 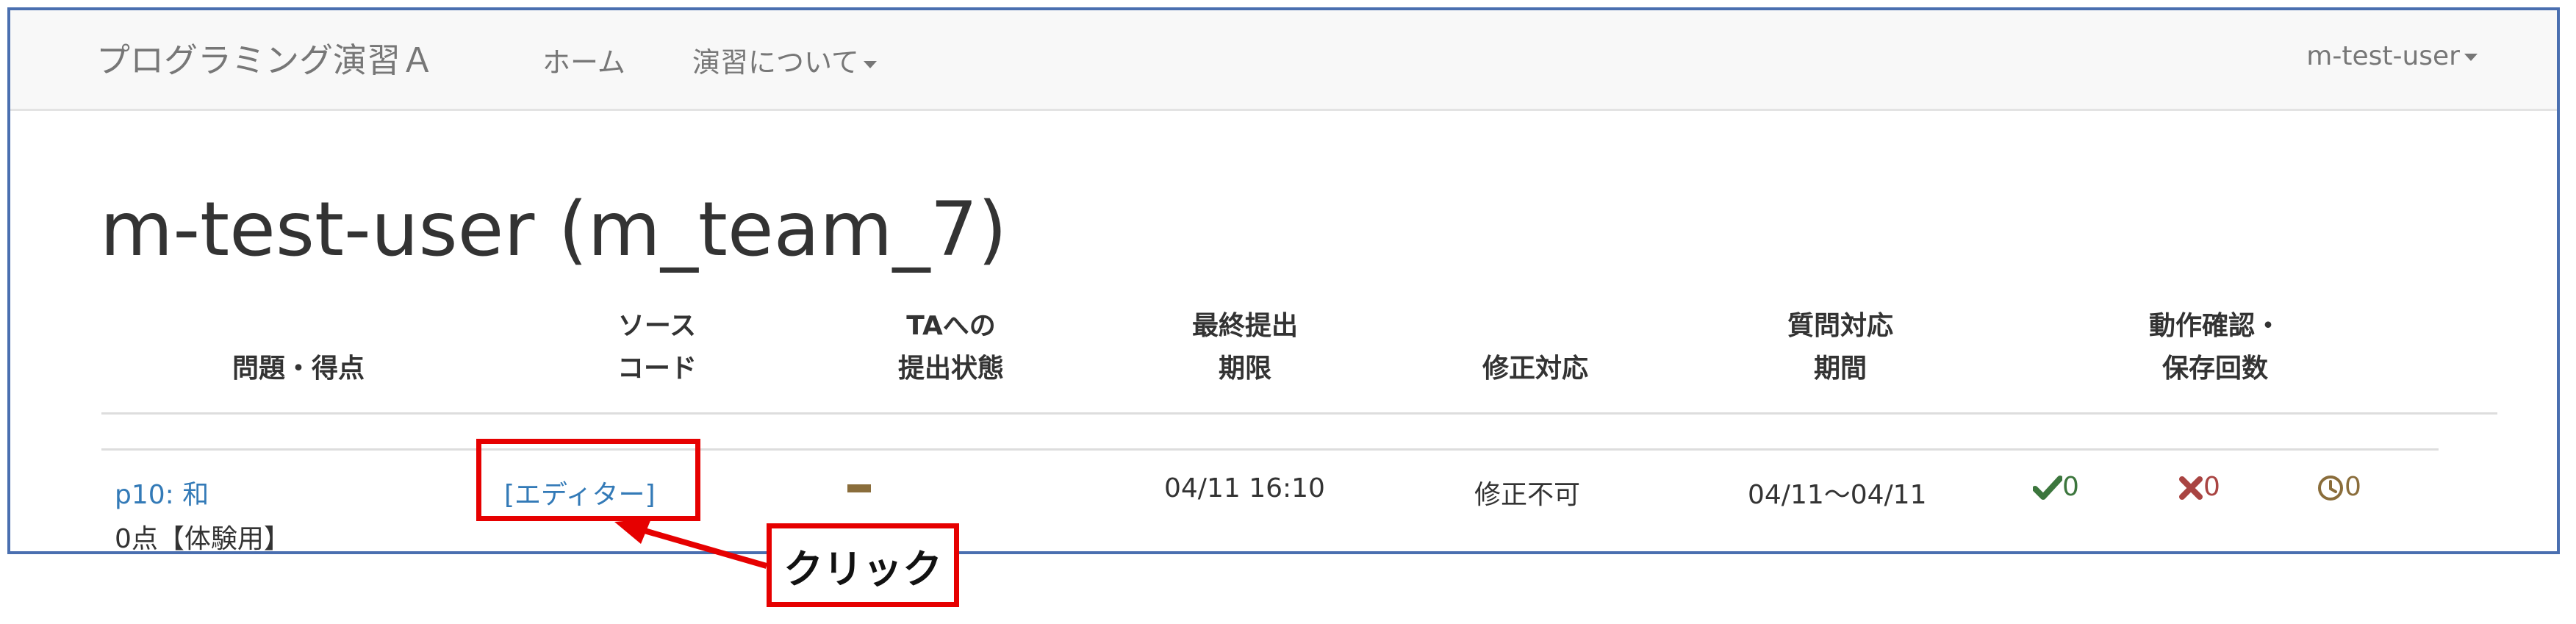 I want to click on header-ta-status: TAへの 提出状態, so click(x=951, y=347).